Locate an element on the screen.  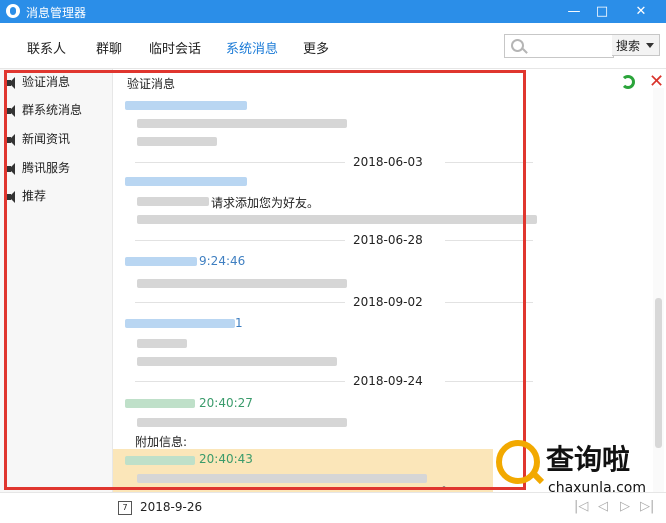
date-label: 2018-09-24 is located at coordinates (388, 381).